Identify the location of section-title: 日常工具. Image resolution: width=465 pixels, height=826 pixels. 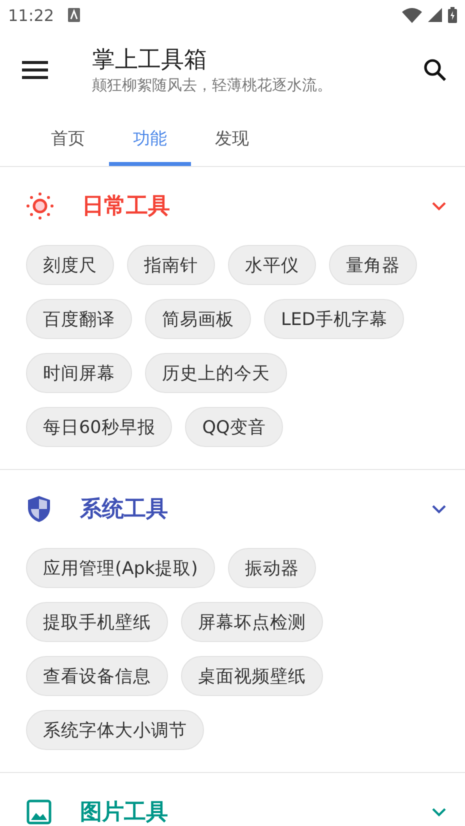
(126, 207).